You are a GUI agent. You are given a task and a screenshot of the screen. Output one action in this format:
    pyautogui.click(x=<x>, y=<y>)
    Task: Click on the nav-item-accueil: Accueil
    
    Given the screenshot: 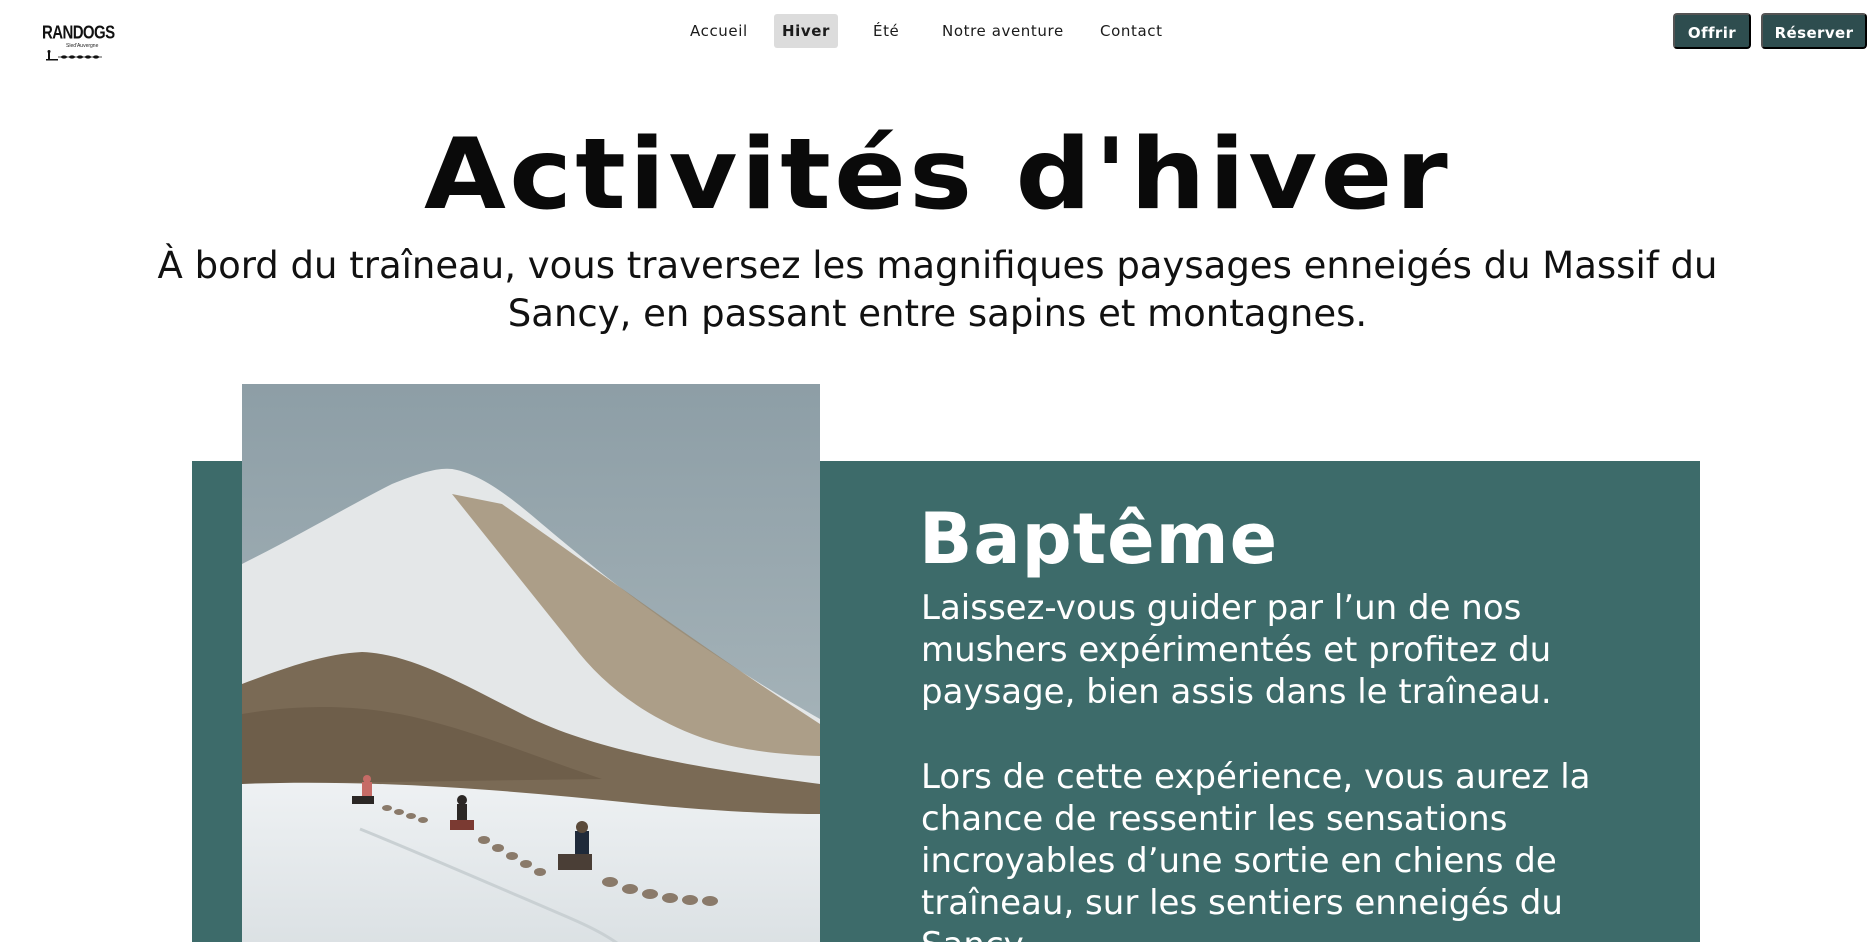 What is the action you would take?
    pyautogui.click(x=720, y=31)
    